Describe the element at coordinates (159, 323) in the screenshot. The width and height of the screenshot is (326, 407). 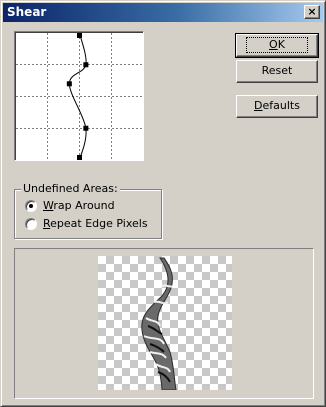
I see `distorted-image-preview` at that location.